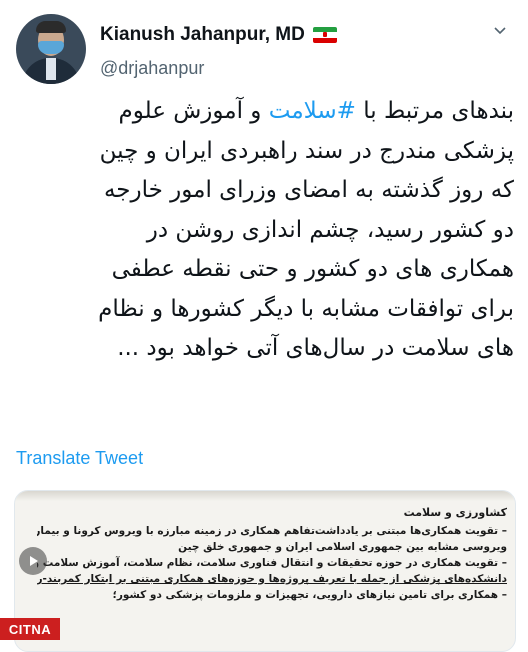 Image resolution: width=528 pixels, height=652 pixels. What do you see at coordinates (33, 561) in the screenshot?
I see `media-overlay-icon` at bounding box center [33, 561].